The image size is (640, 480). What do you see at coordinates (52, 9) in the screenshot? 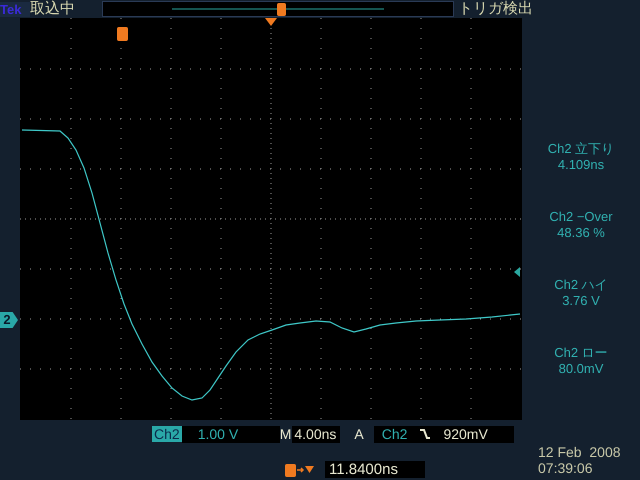
I see `acquisition-status: 取込中` at bounding box center [52, 9].